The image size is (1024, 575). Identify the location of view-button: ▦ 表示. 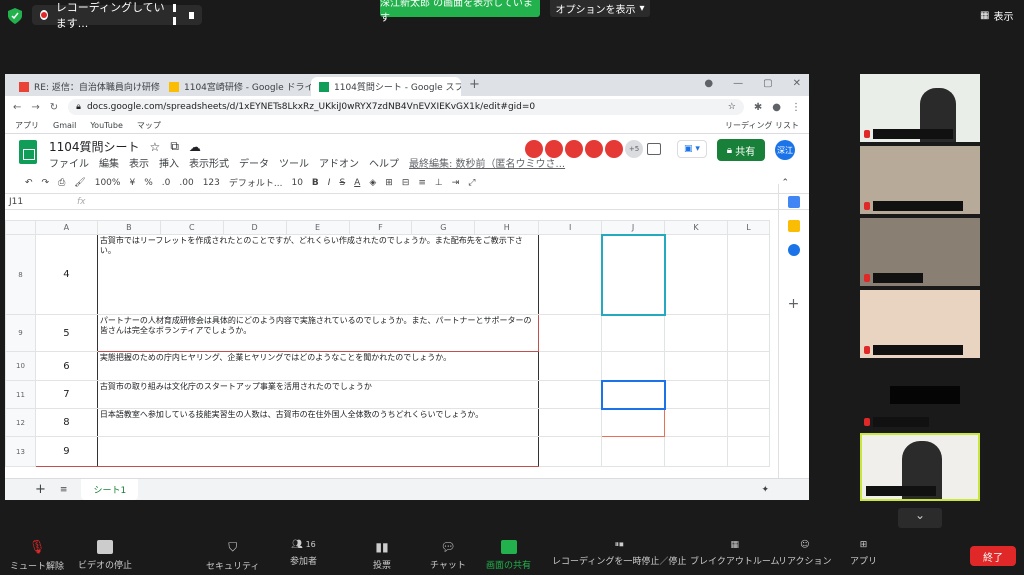
(996, 15).